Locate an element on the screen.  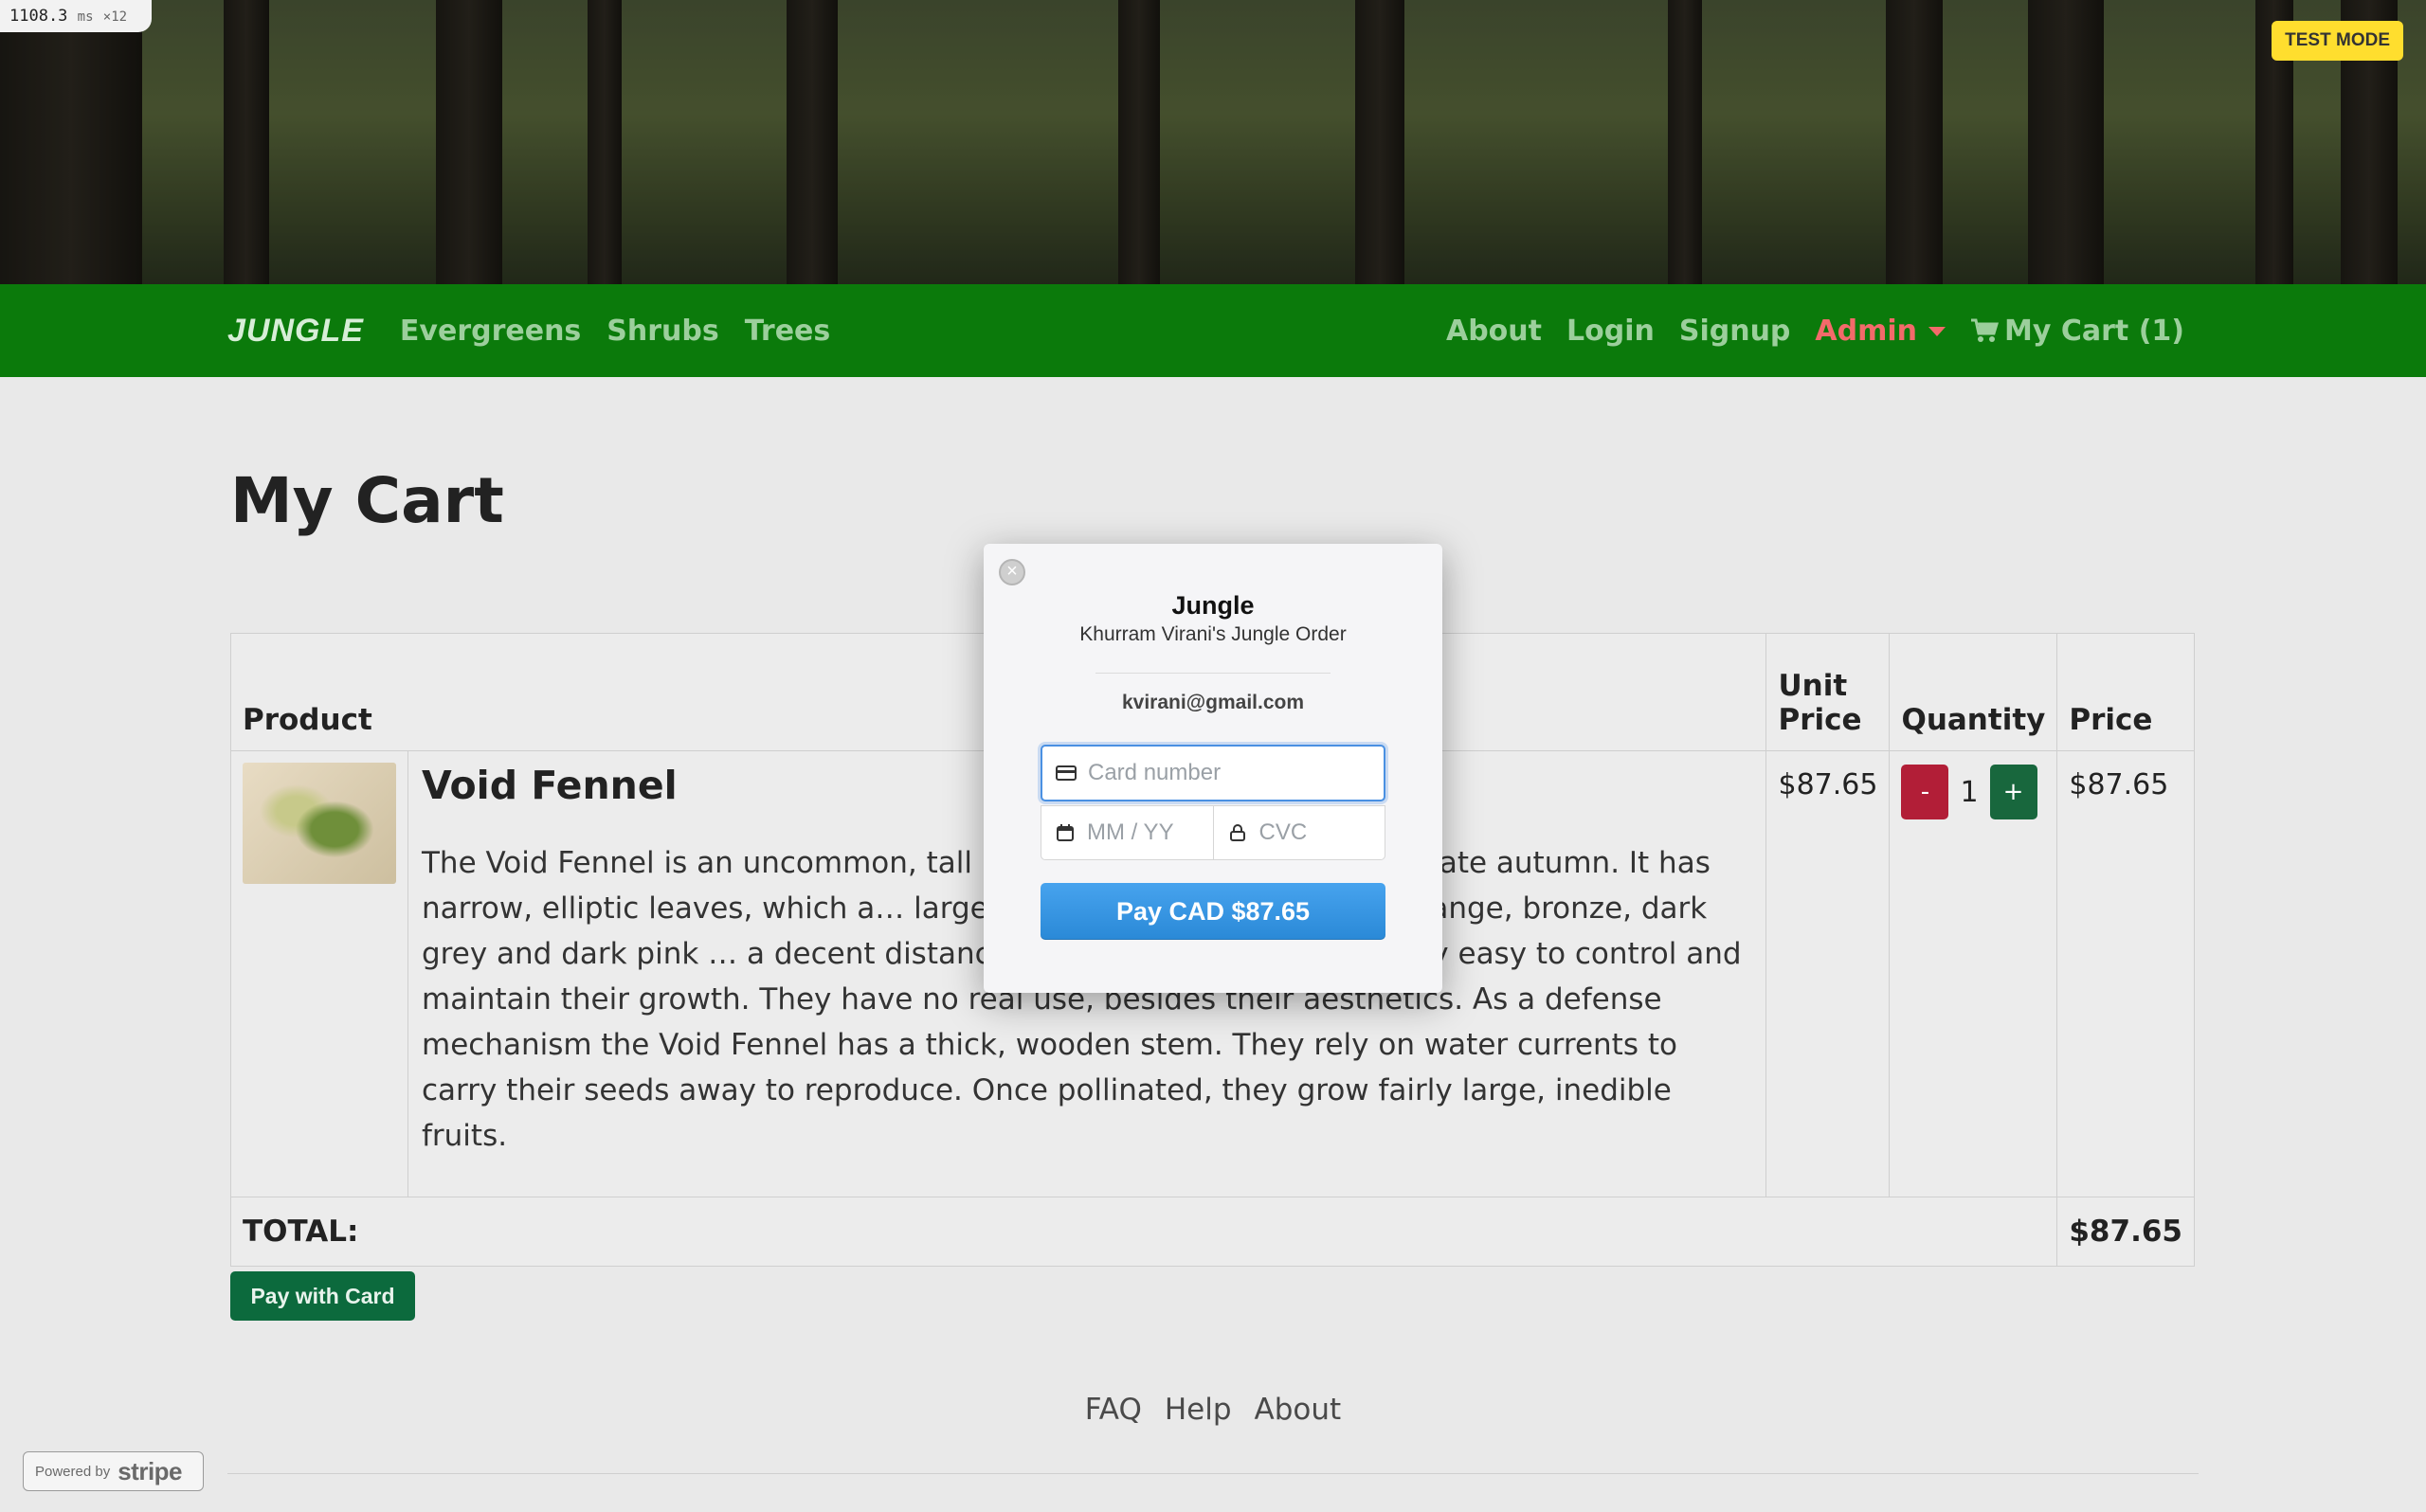
expiry-cvc-row: MM / YY CVC is located at coordinates (1213, 832).